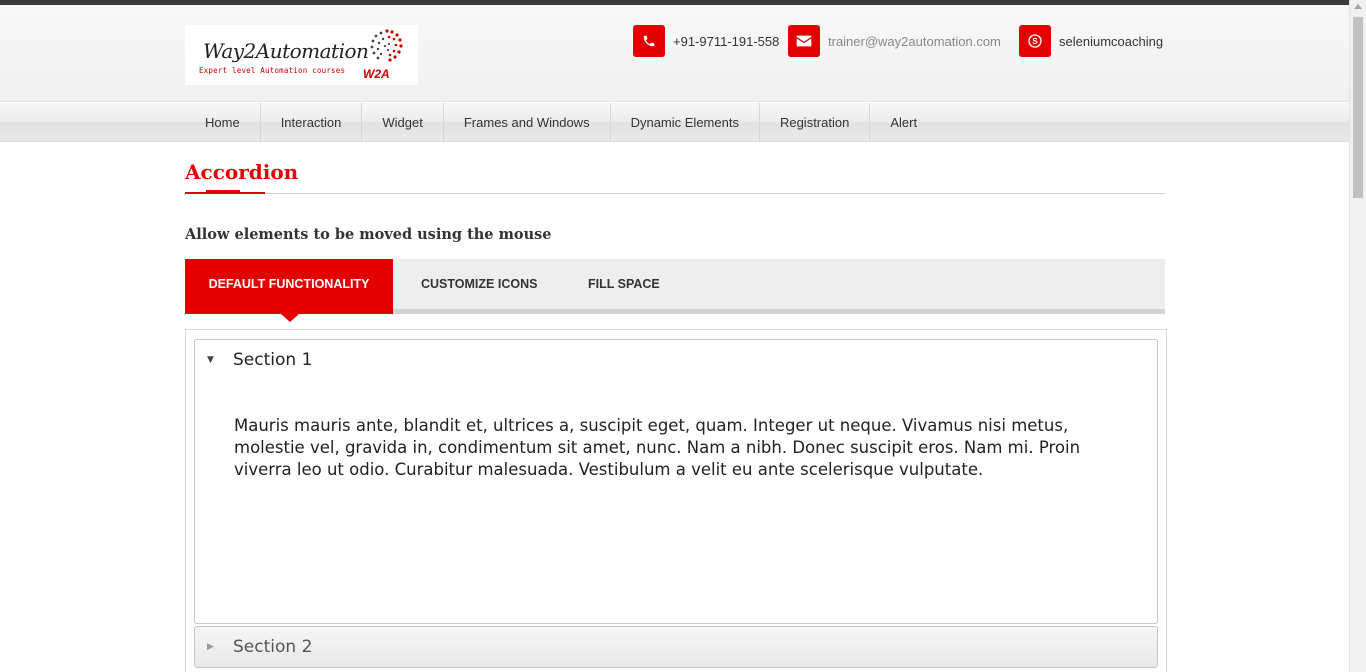  Describe the element at coordinates (649, 41) in the screenshot. I see `phone-icon` at that location.